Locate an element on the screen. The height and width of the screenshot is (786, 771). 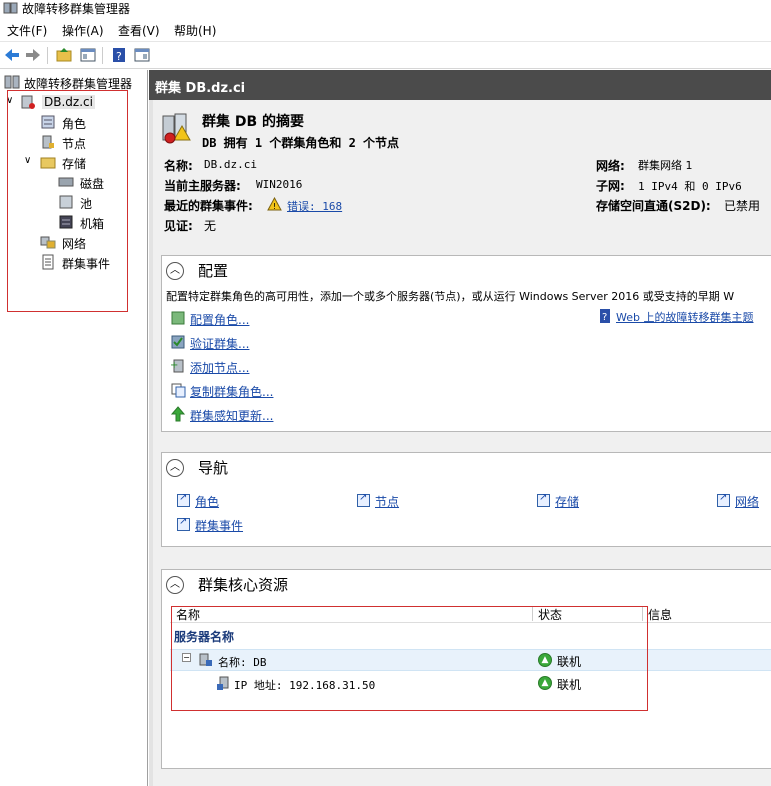
tree-disks-label: 磁盘 is located at coordinates (92, 184).